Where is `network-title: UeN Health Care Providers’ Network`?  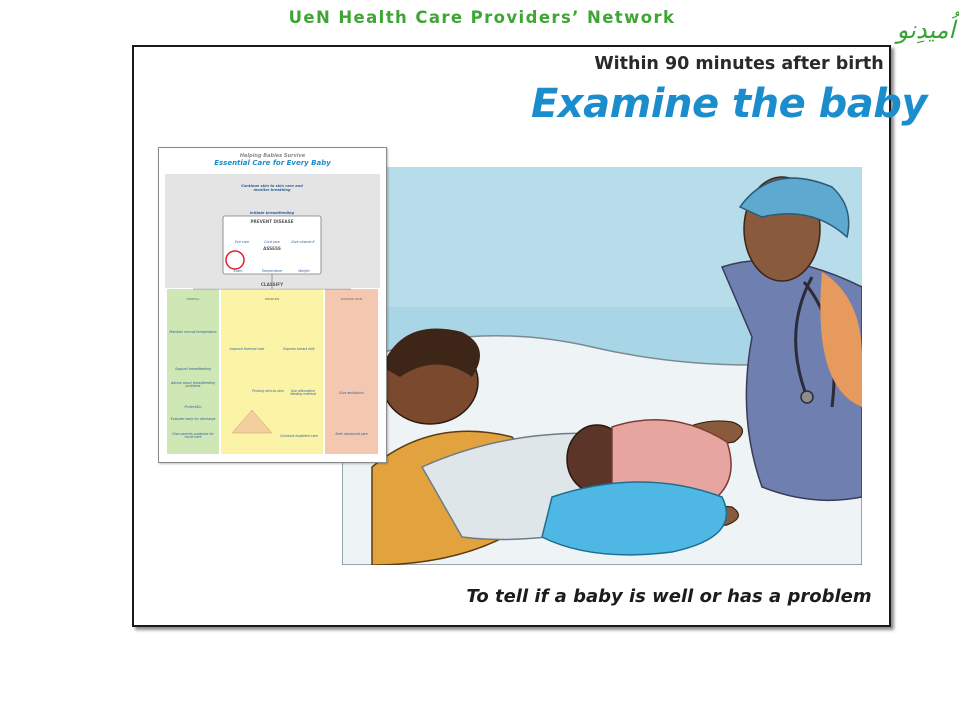
network-title: UeN Health Care Providers’ Network is located at coordinates (482, 17).